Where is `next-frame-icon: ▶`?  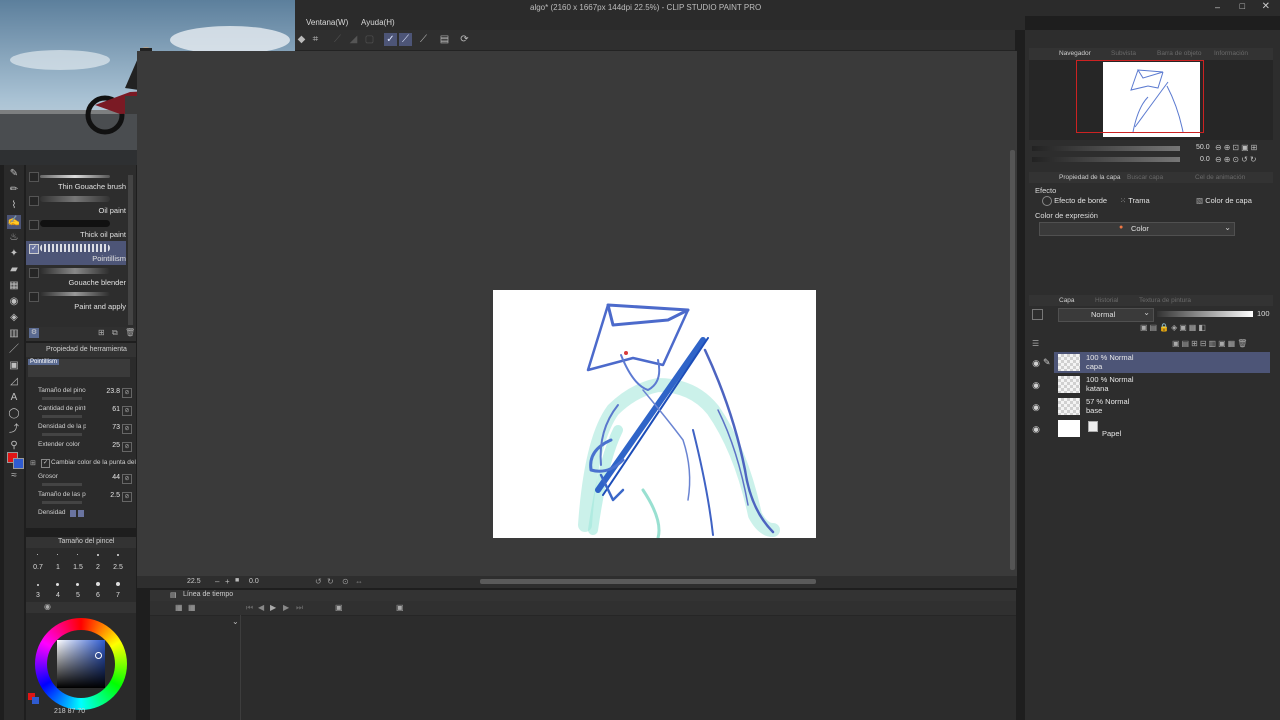
next-frame-icon: ▶ is located at coordinates (286, 607).